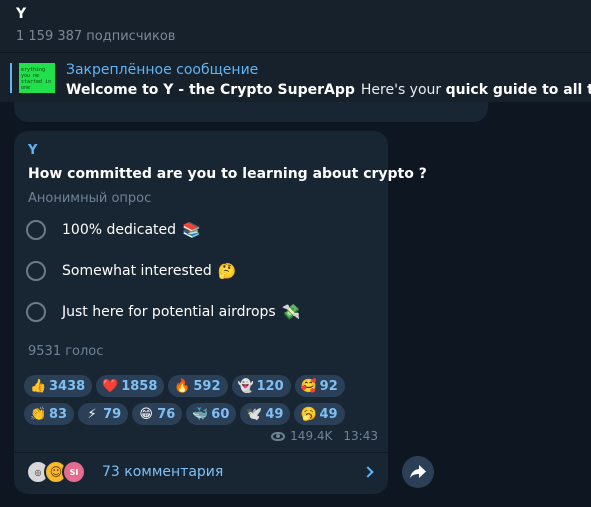  I want to click on reaction-count: 60, so click(220, 414).